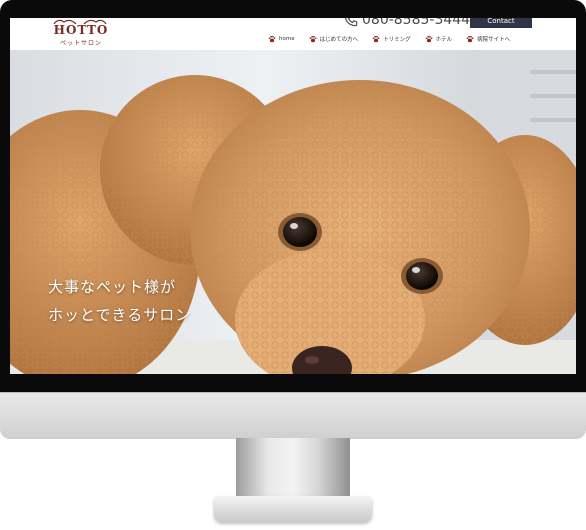 This screenshot has width=586, height=530. I want to click on nav-item-first-visit: はじめての方へ, so click(334, 39).